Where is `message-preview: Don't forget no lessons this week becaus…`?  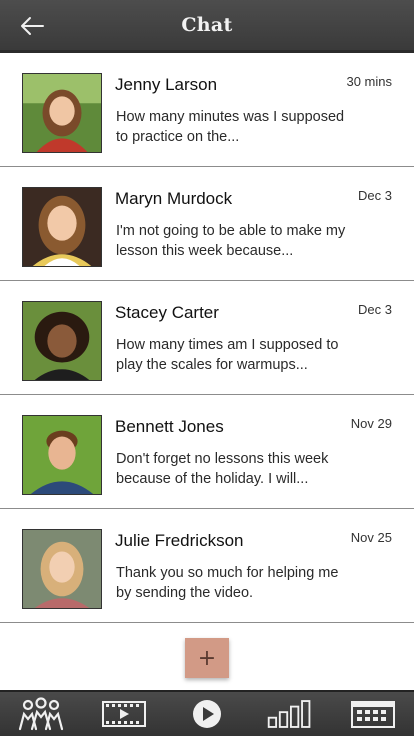
message-preview: Don't forget no lessons this week becaus… is located at coordinates (222, 469).